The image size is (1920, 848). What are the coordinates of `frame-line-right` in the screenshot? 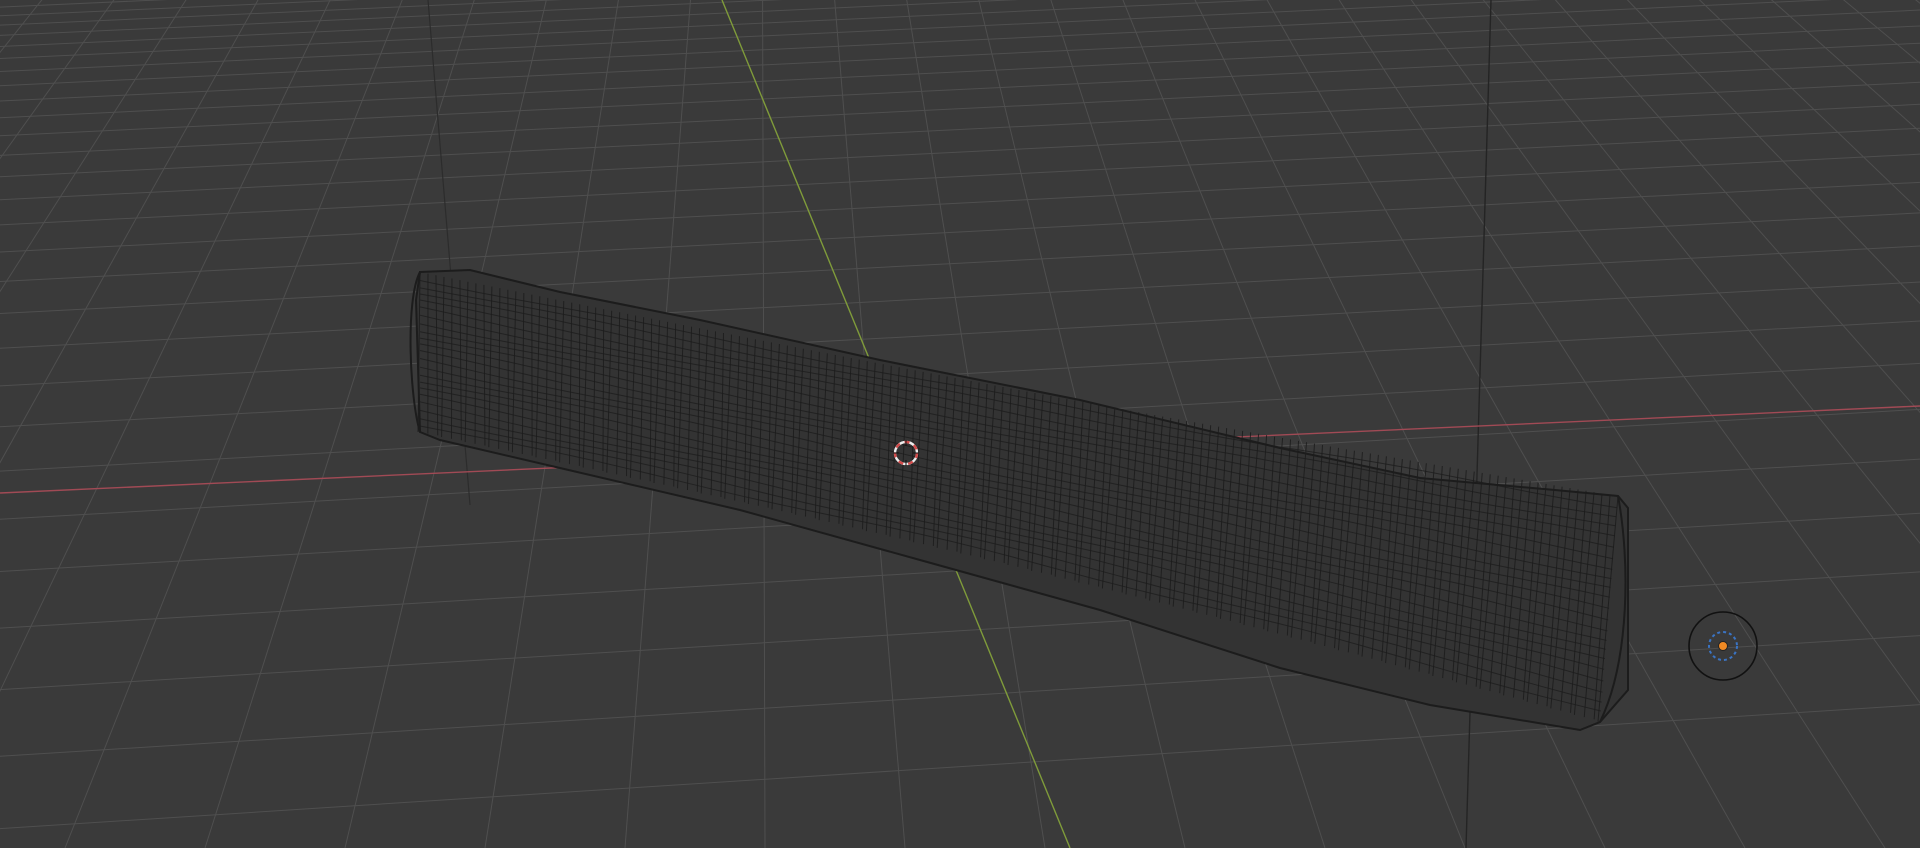 It's located at (1478, 424).